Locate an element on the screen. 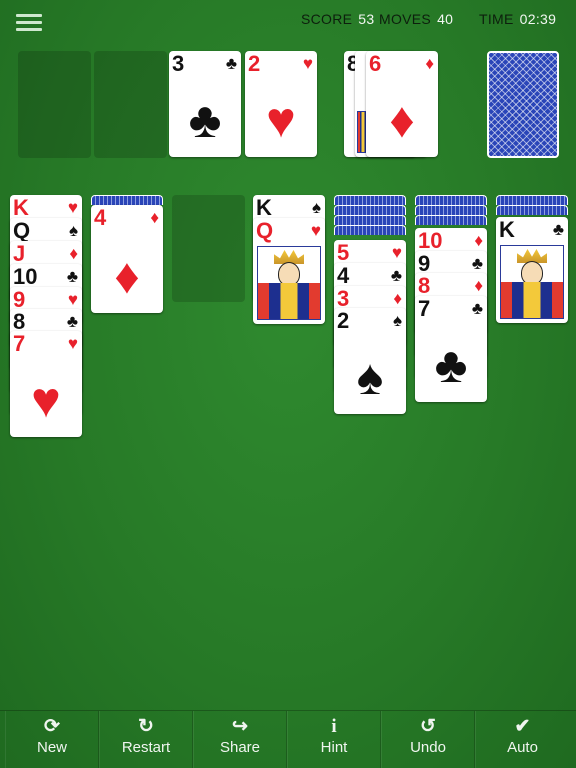 Image resolution: width=576 pixels, height=768 pixels. tableau-card: 4 ♦ ♦ is located at coordinates (127, 259).